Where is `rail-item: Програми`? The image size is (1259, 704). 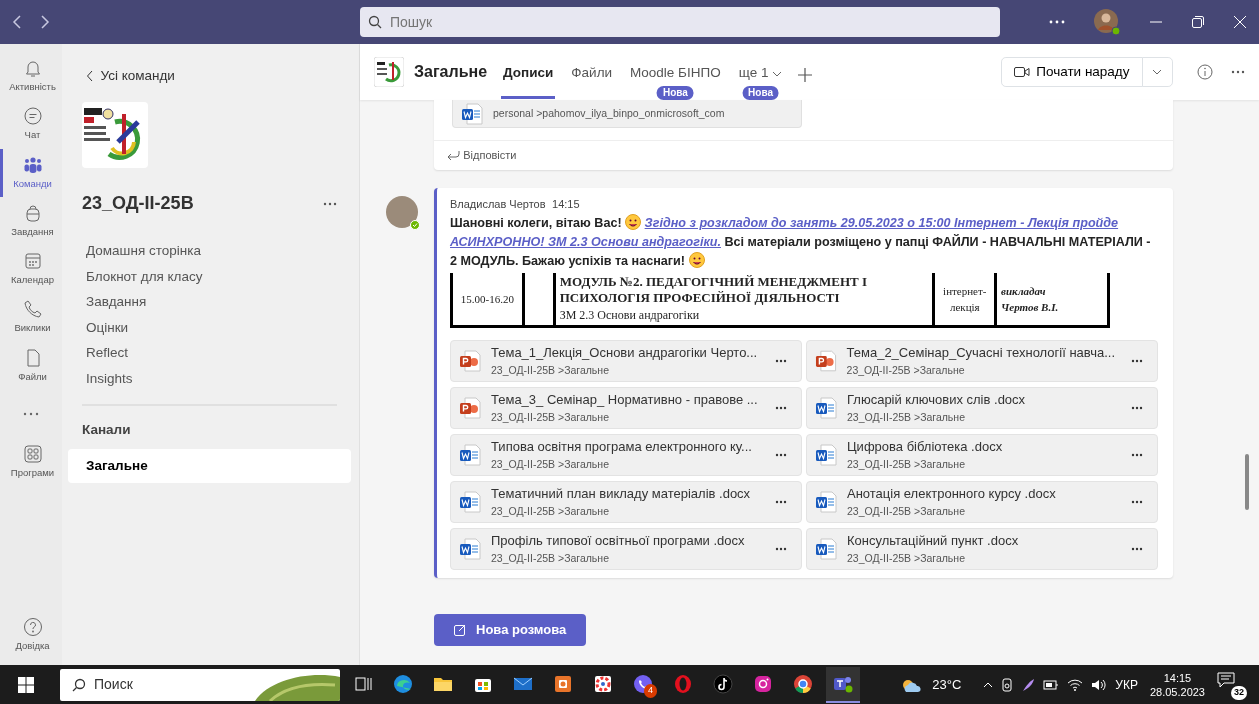
rail-item: Програми is located at coordinates (31, 461).